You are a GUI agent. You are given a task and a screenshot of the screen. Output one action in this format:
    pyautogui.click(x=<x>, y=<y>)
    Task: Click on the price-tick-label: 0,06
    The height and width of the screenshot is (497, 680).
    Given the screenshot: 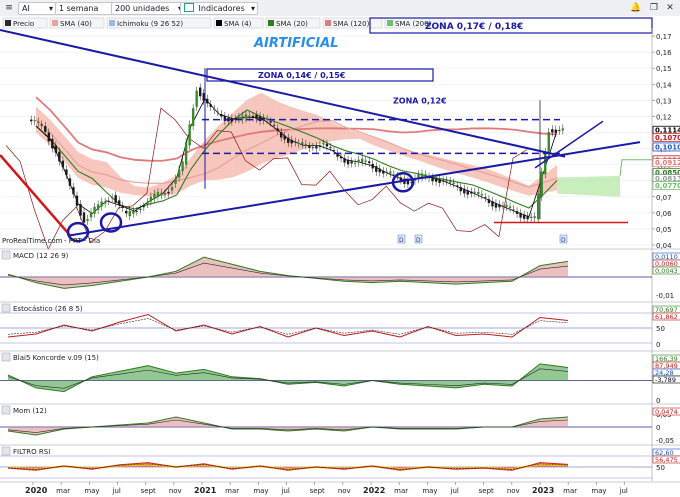 What is the action you would take?
    pyautogui.click(x=664, y=214)
    